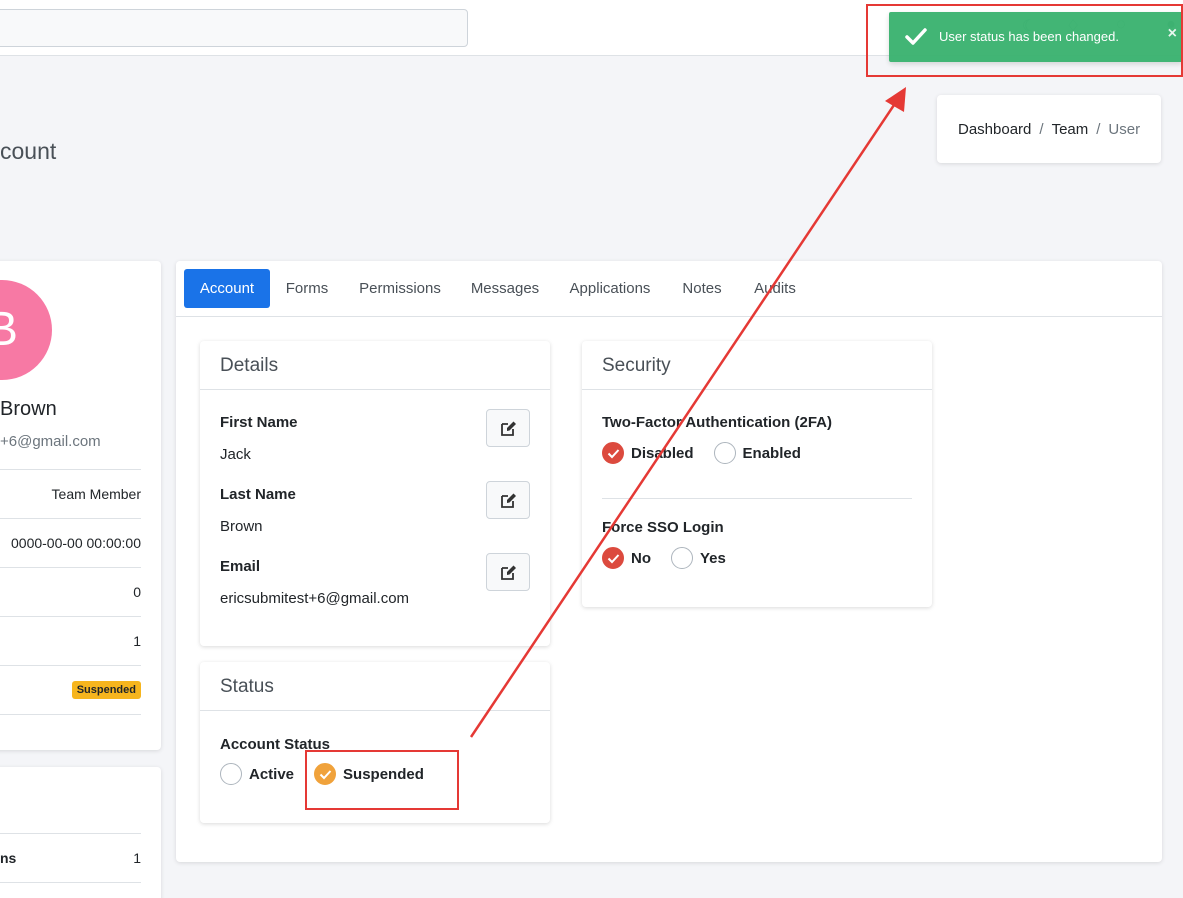 This screenshot has height=898, width=1183. Describe the element at coordinates (271, 774) in the screenshot. I see `status-active-label: Active` at that location.